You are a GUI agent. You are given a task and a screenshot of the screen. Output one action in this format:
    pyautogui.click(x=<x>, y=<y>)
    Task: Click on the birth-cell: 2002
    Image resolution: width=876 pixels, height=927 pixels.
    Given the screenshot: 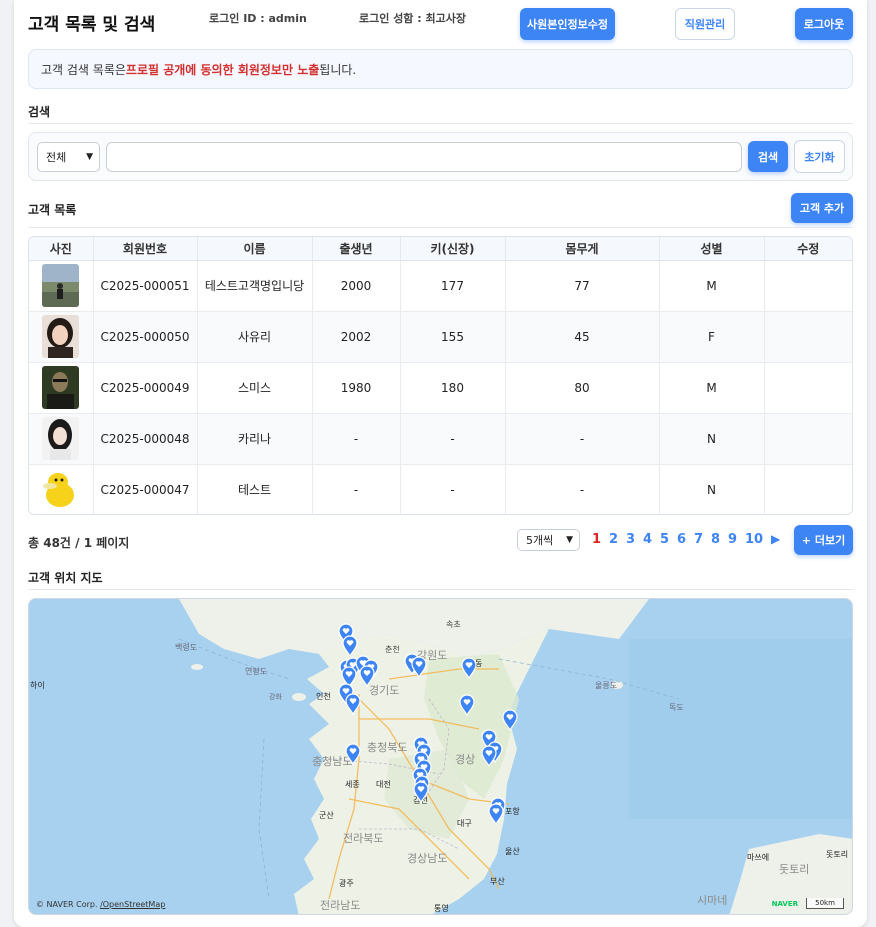 What is the action you would take?
    pyautogui.click(x=356, y=337)
    